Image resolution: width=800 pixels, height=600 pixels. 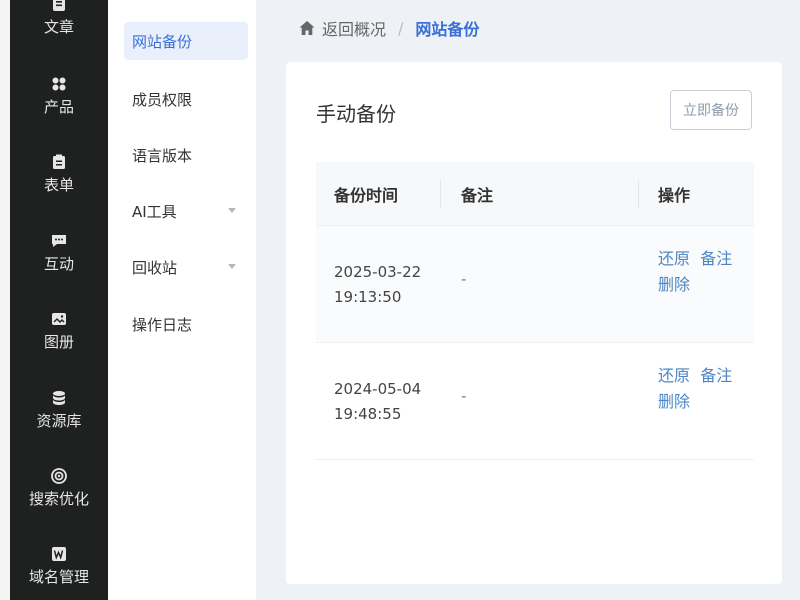 I want to click on nav-item-domains: 域名管理, so click(x=59, y=572).